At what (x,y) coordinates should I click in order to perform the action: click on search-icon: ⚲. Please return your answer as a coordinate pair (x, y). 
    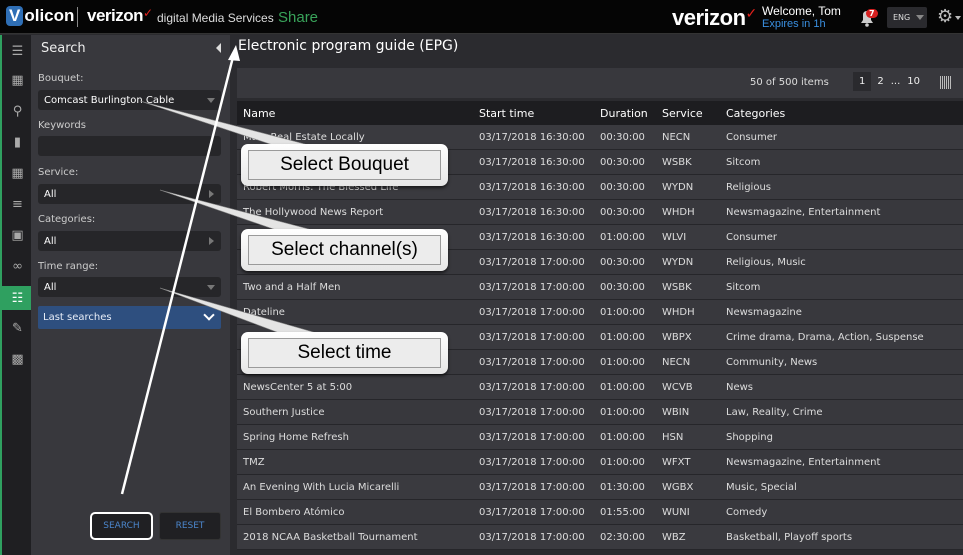
    Looking at the image, I should click on (17, 111).